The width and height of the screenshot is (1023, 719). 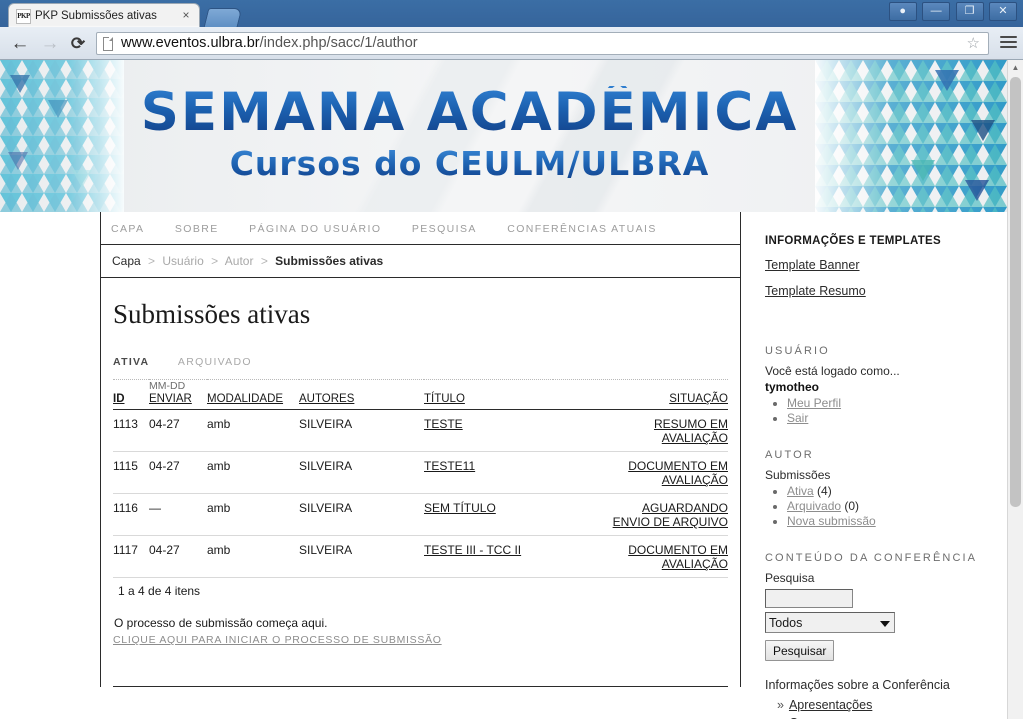 What do you see at coordinates (186, 16) in the screenshot?
I see `tab-close-icon: ×` at bounding box center [186, 16].